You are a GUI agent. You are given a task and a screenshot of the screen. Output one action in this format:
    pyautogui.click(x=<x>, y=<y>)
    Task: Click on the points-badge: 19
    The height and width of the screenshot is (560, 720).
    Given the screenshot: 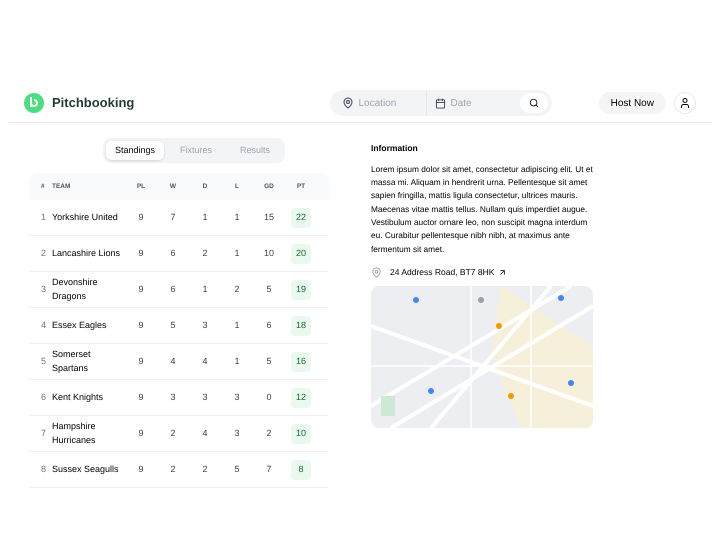 What is the action you would take?
    pyautogui.click(x=301, y=290)
    